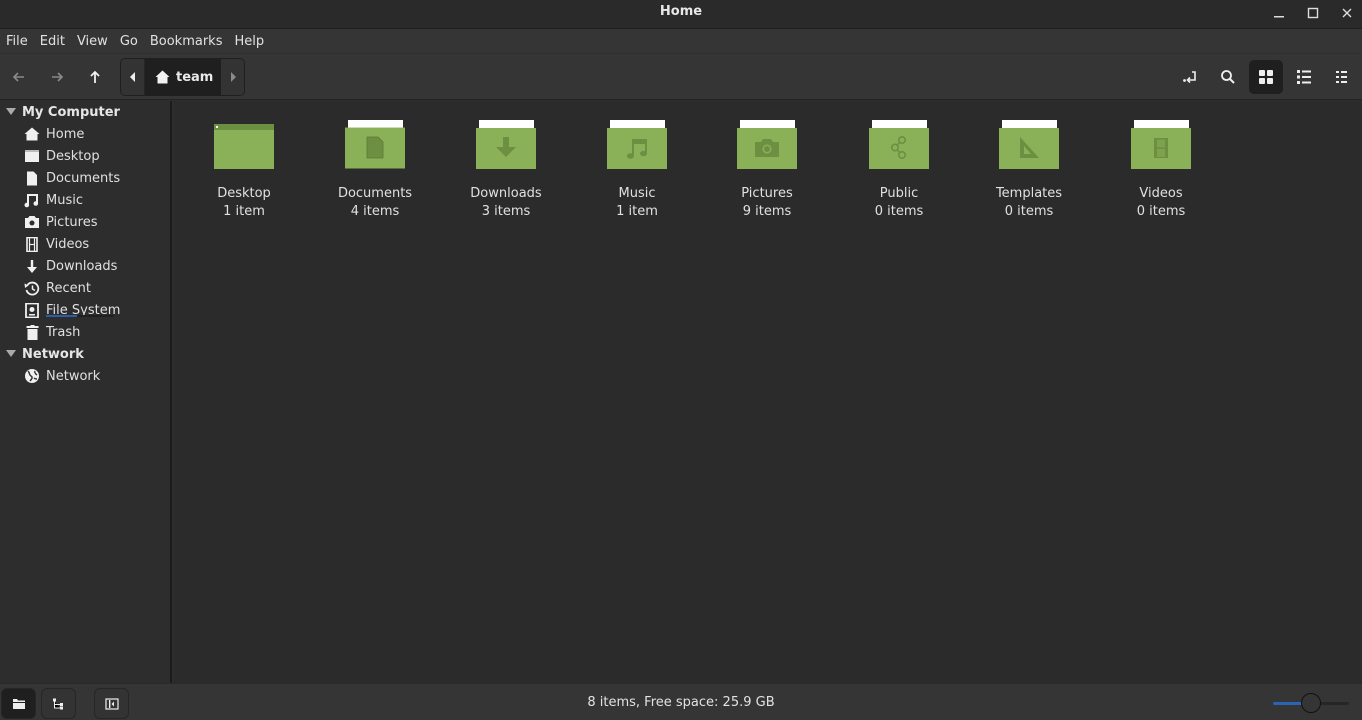  I want to click on title-bar: Home, so click(681, 14).